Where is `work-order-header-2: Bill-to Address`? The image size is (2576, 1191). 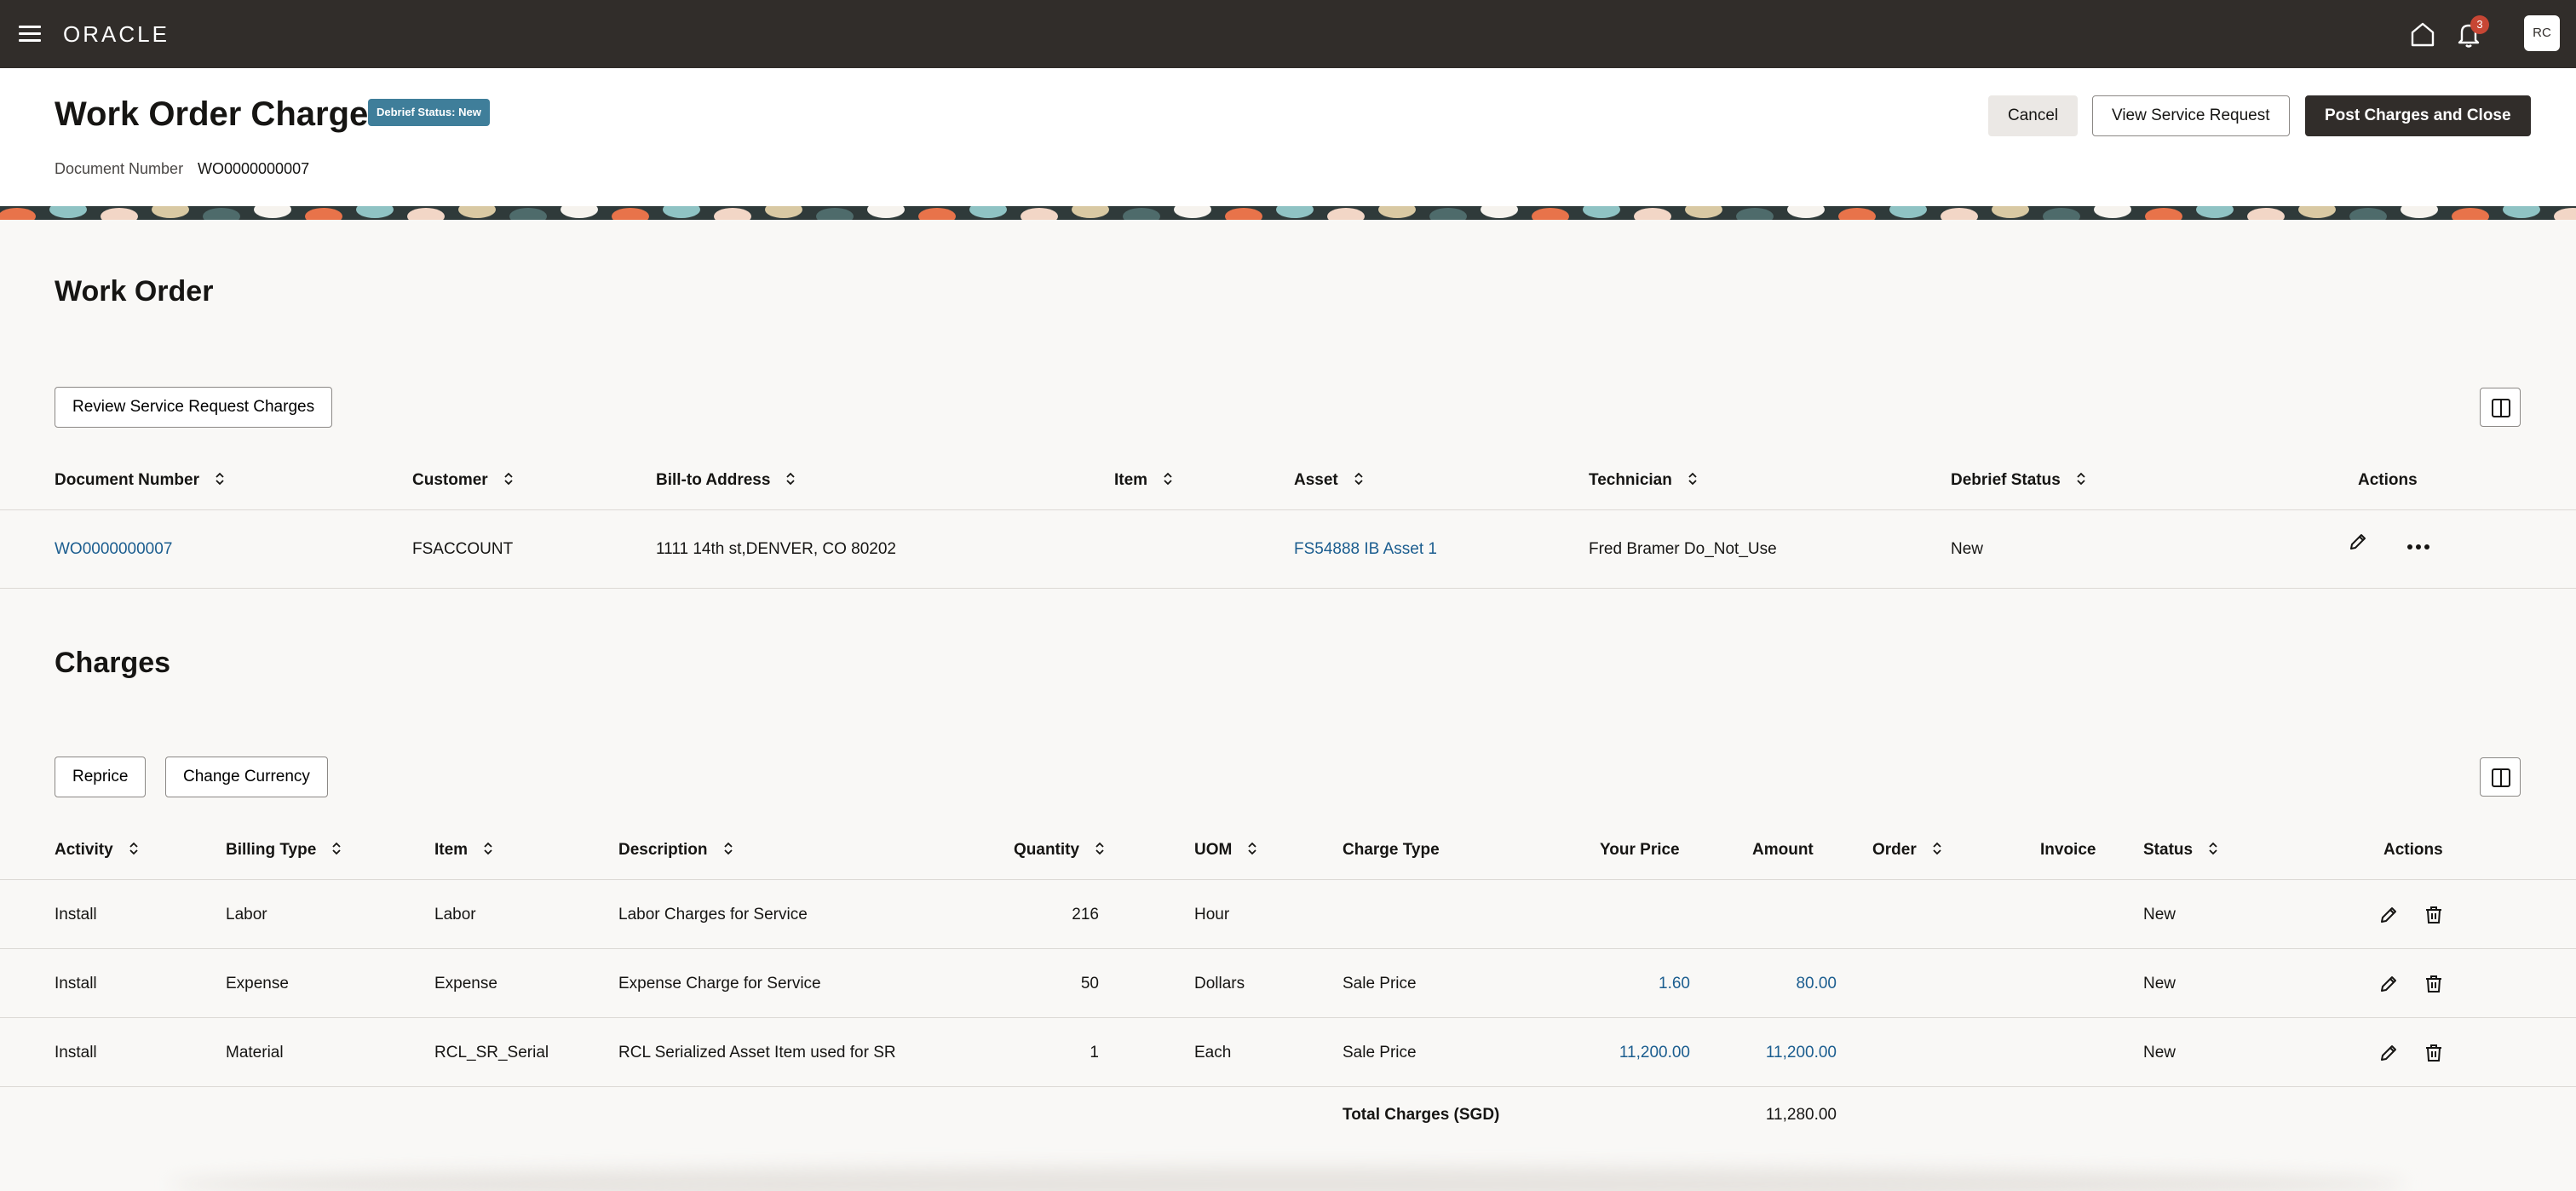
work-order-header-2: Bill-to Address is located at coordinates (726, 480).